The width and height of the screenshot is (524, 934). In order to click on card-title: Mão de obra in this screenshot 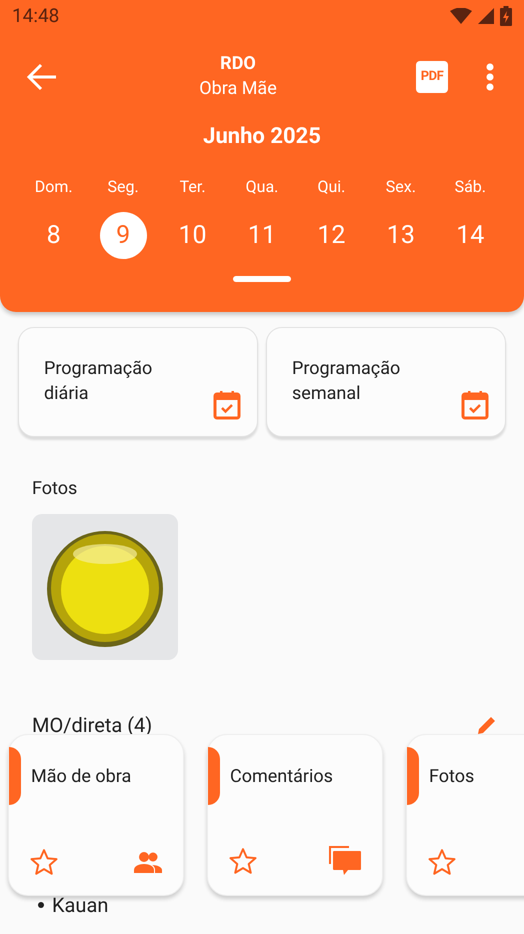, I will do `click(81, 776)`.